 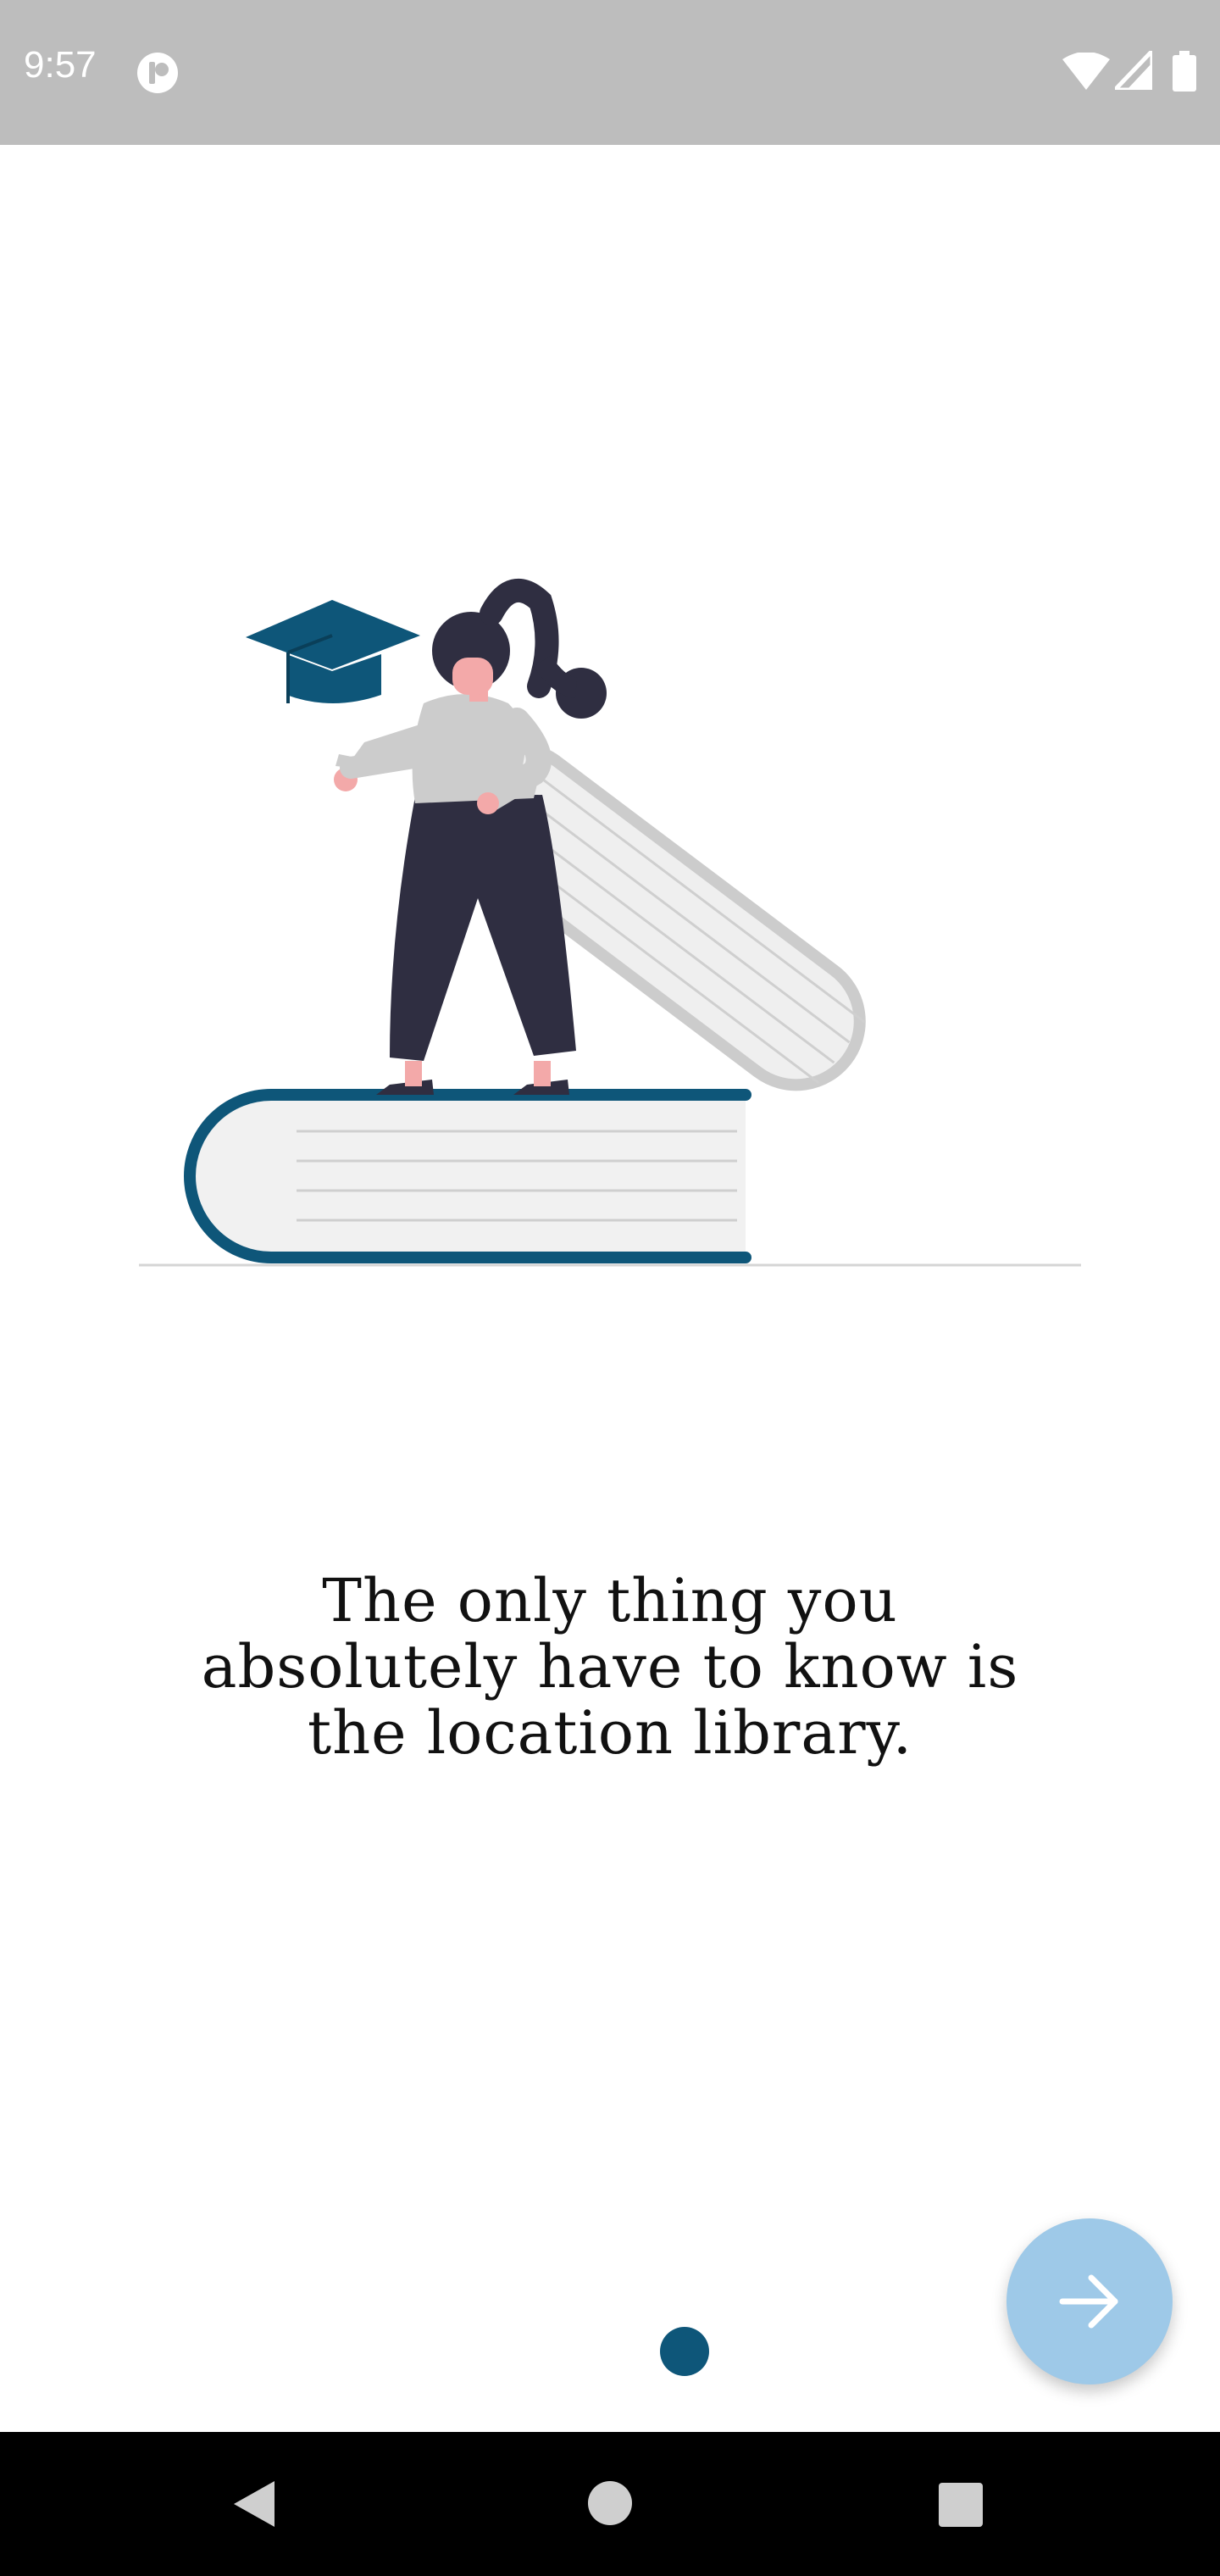 I want to click on back-icon, so click(x=254, y=2504).